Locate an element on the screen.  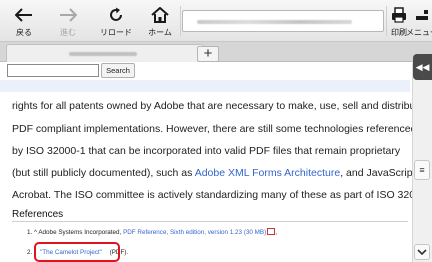
forward-button: 進む is located at coordinates (68, 21).